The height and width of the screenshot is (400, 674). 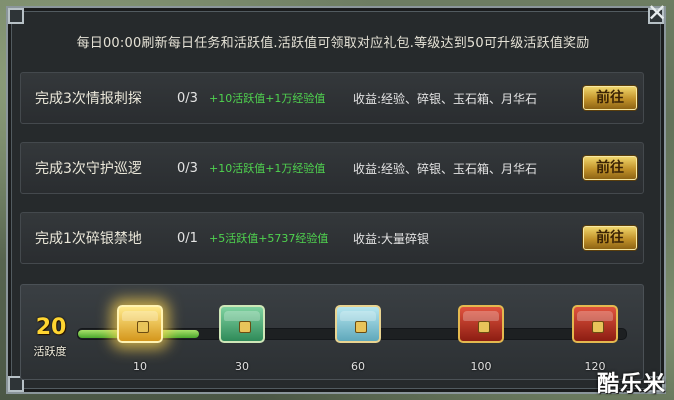 What do you see at coordinates (242, 366) in the screenshot?
I see `milestone-label: 30` at bounding box center [242, 366].